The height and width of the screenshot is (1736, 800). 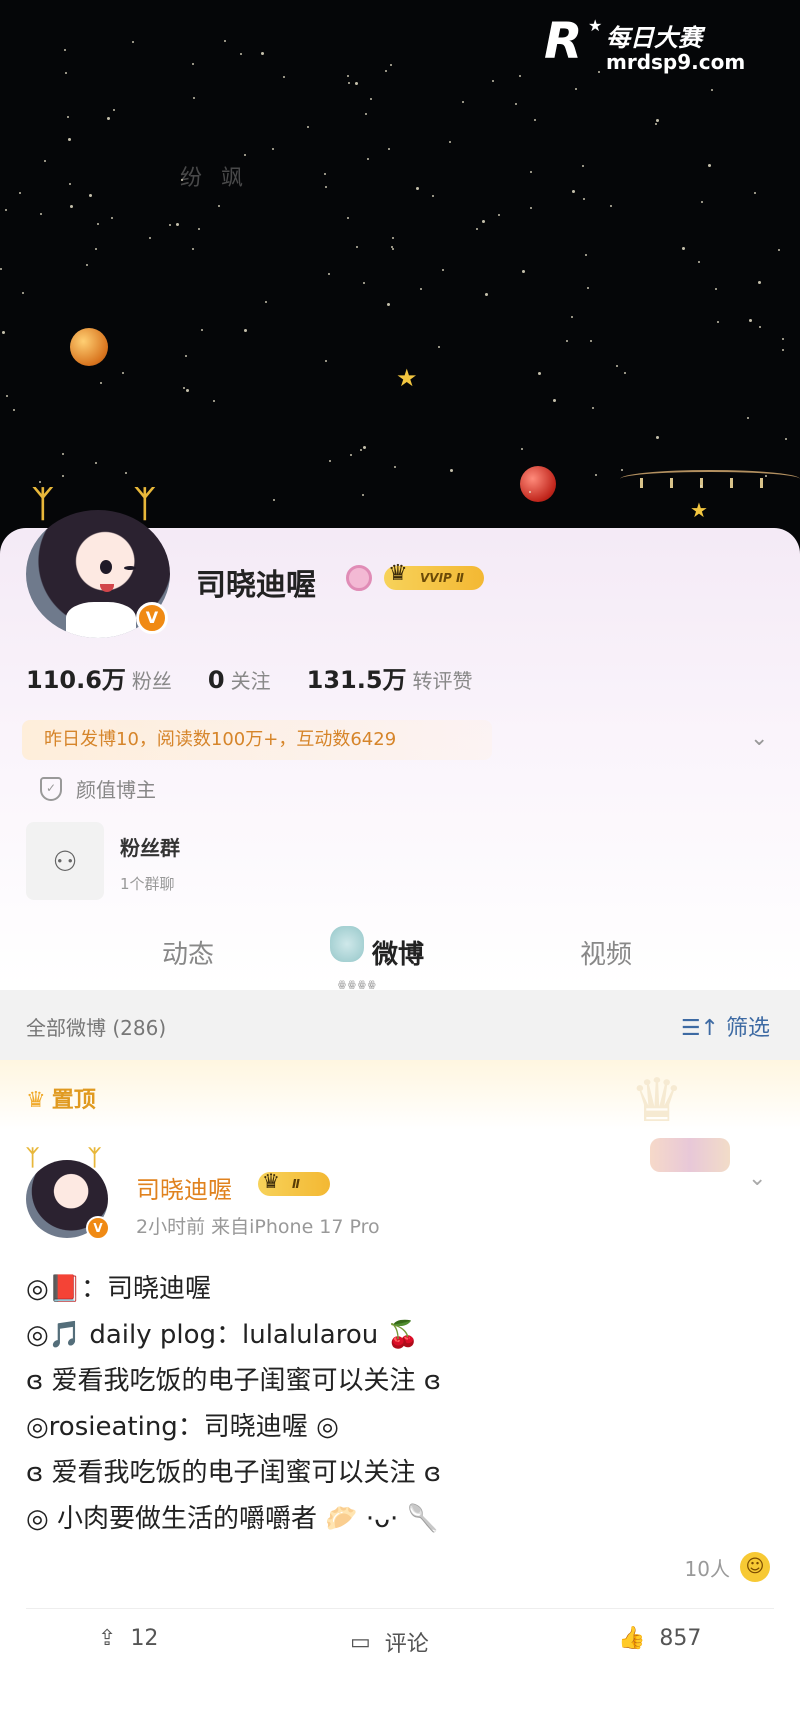 I want to click on laugh-emoji-icon: ☺, so click(x=755, y=1567).